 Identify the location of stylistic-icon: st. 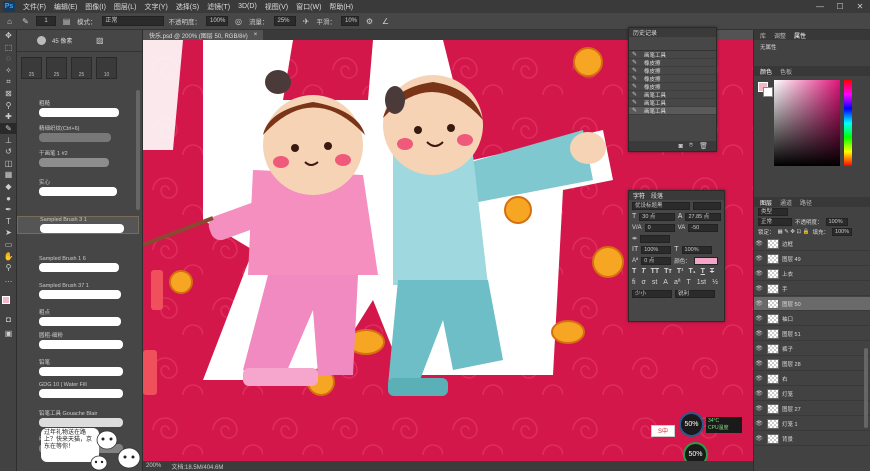
(654, 282).